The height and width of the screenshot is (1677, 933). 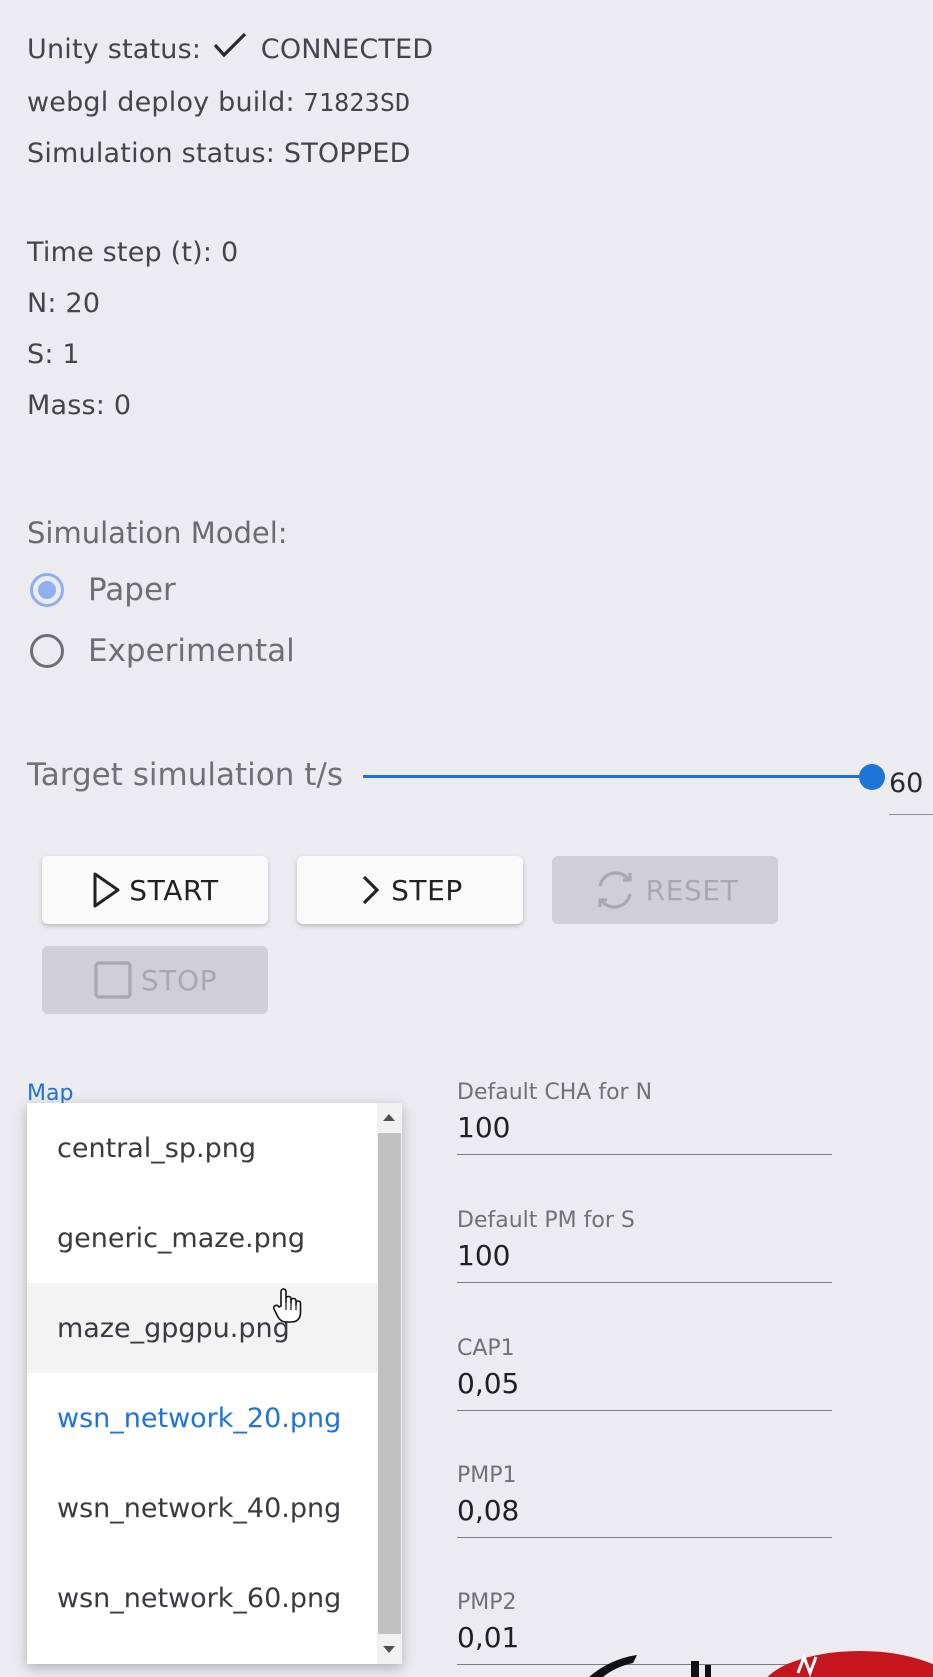 What do you see at coordinates (427, 890) in the screenshot?
I see `step-button-label: STEP` at bounding box center [427, 890].